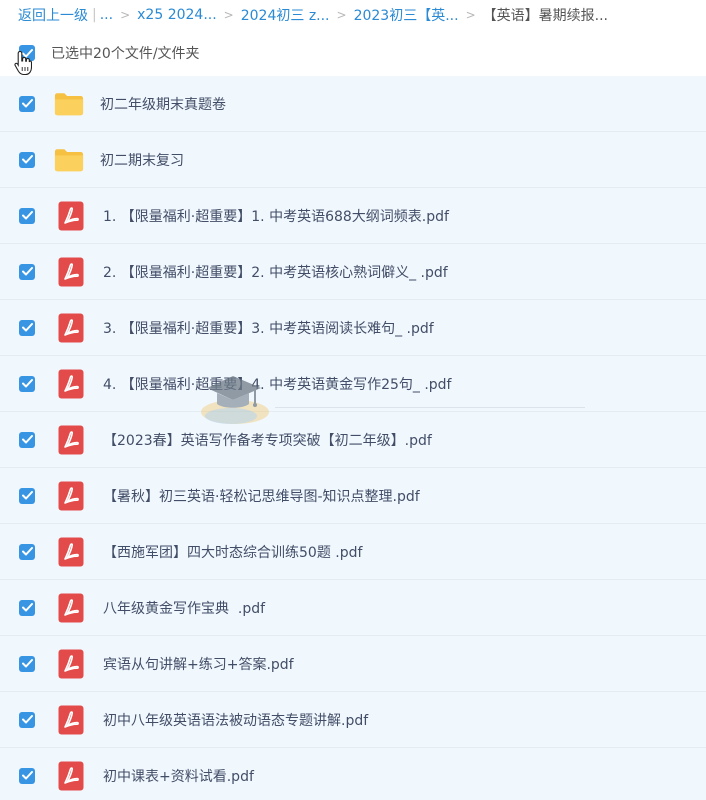 This screenshot has width=706, height=800. I want to click on back-link: 返回上一级, so click(53, 15).